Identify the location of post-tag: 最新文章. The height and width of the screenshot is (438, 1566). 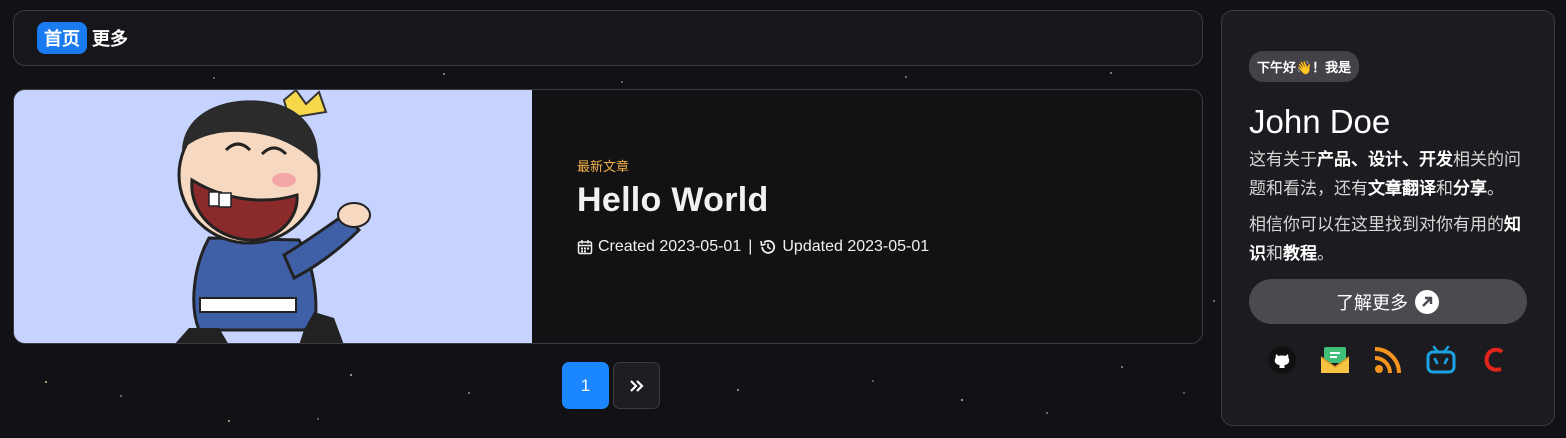
(603, 166).